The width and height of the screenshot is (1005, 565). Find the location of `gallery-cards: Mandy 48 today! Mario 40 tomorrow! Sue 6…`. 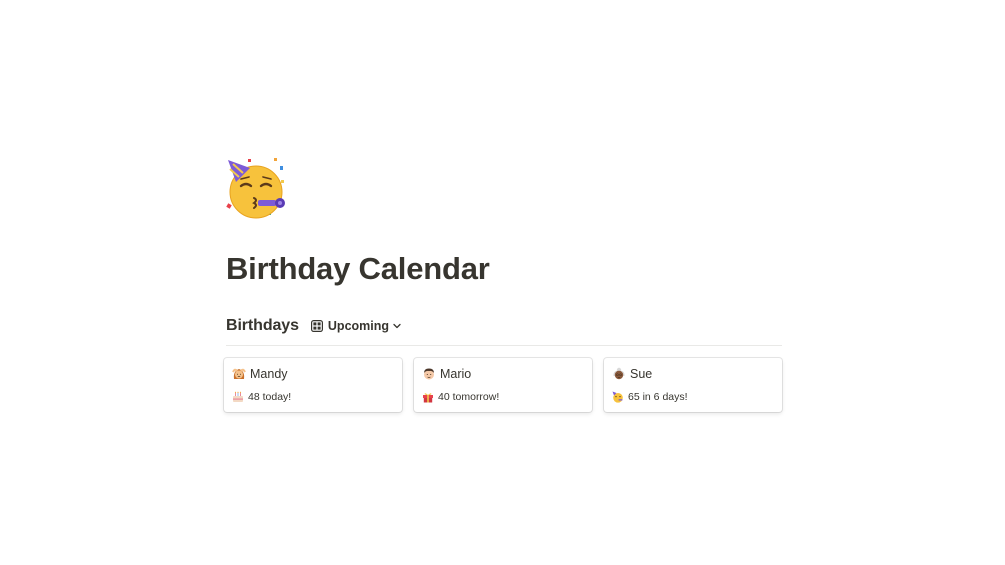

gallery-cards: Mandy 48 today! Mario 40 tomorrow! Sue 6… is located at coordinates (503, 385).